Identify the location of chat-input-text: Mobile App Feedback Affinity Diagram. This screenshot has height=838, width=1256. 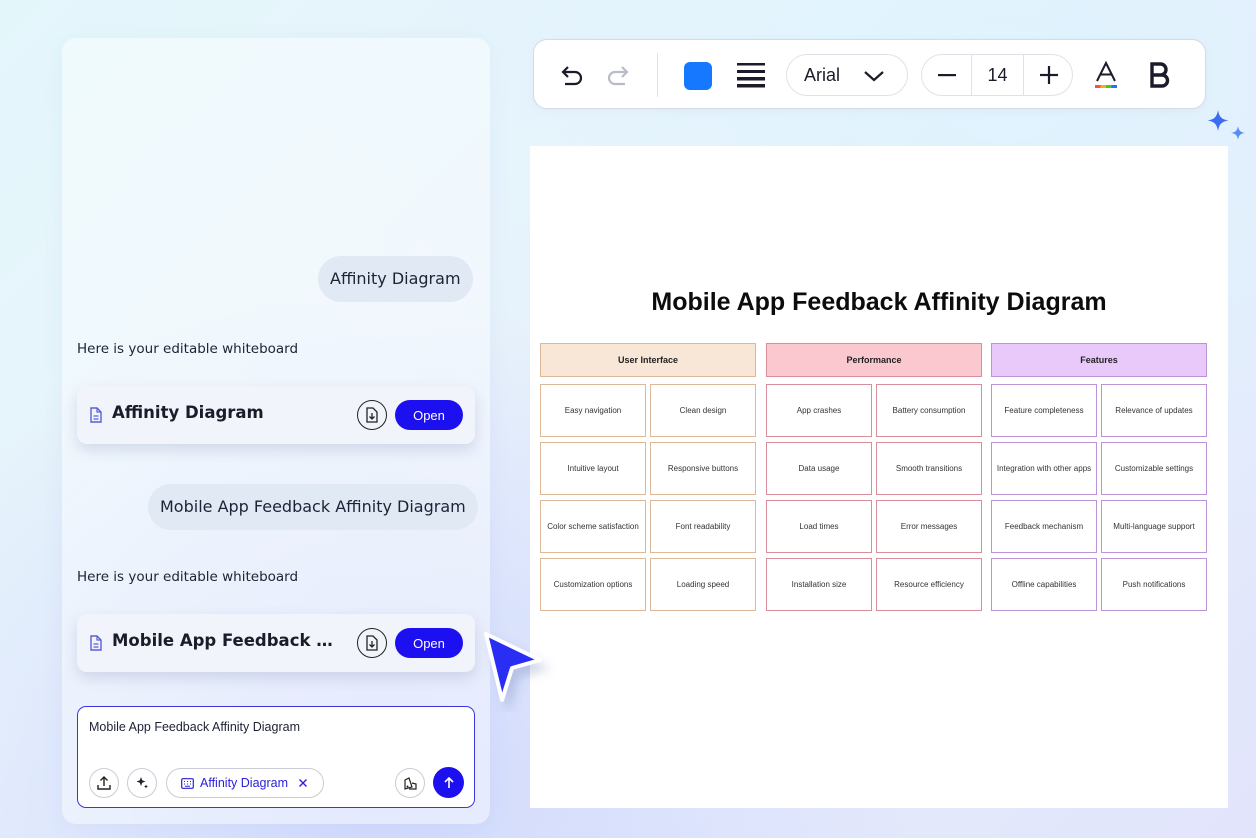
(194, 727).